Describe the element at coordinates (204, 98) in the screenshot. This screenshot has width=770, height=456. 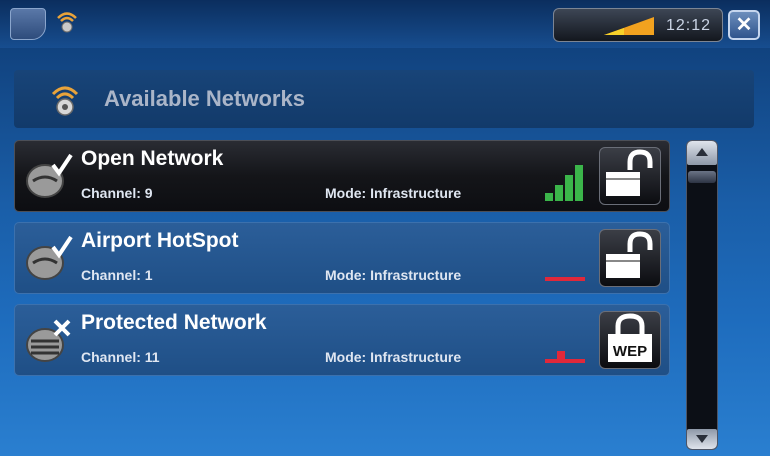
I see `page-title: Available Networks` at that location.